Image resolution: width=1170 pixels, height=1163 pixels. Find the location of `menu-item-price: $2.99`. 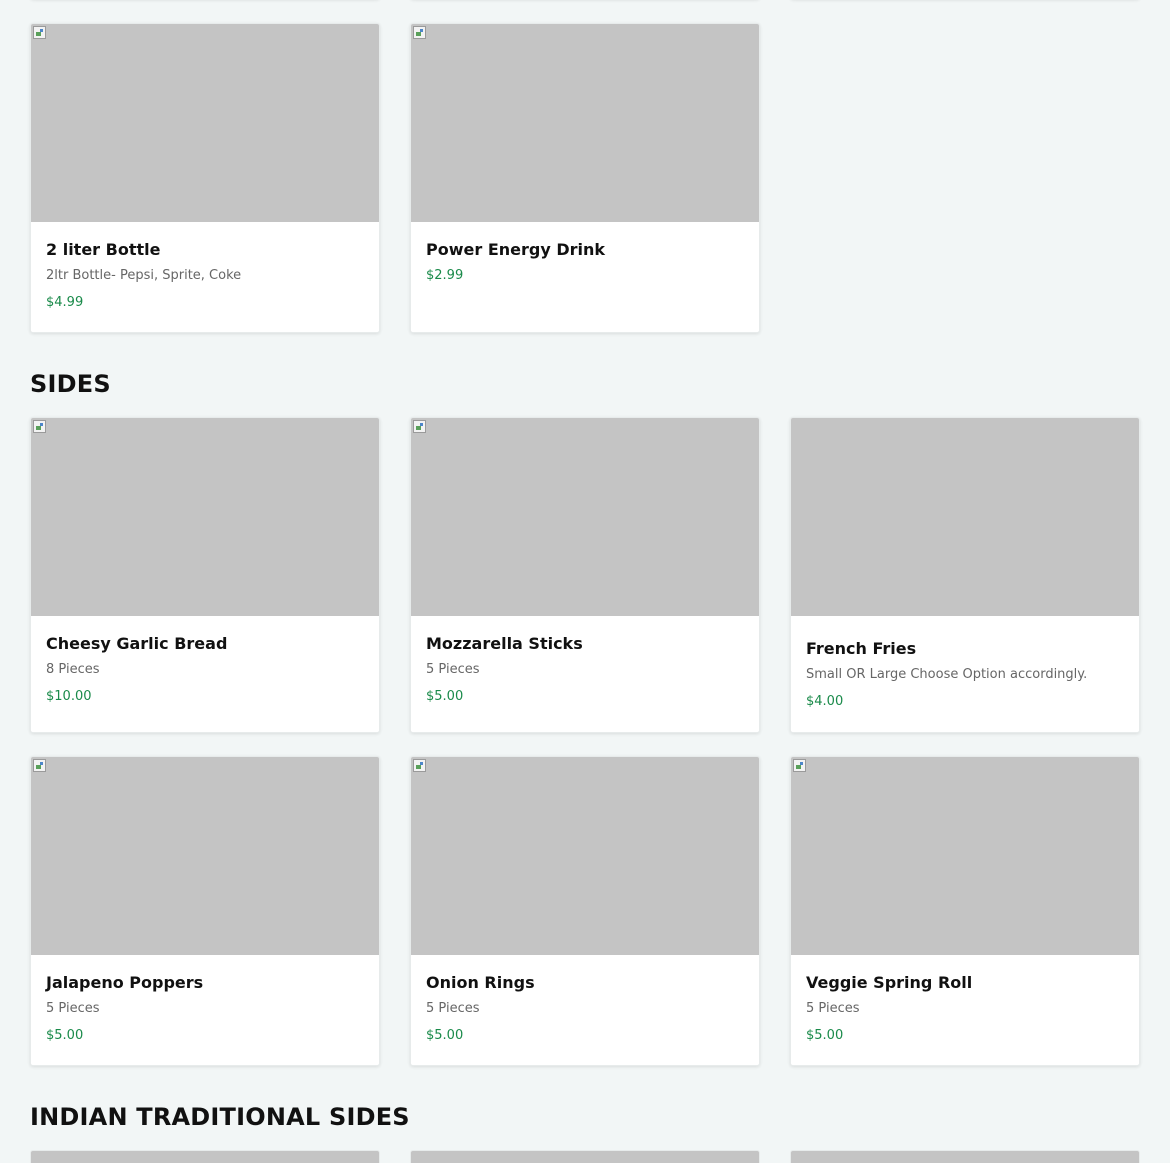

menu-item-price: $2.99 is located at coordinates (445, 275).